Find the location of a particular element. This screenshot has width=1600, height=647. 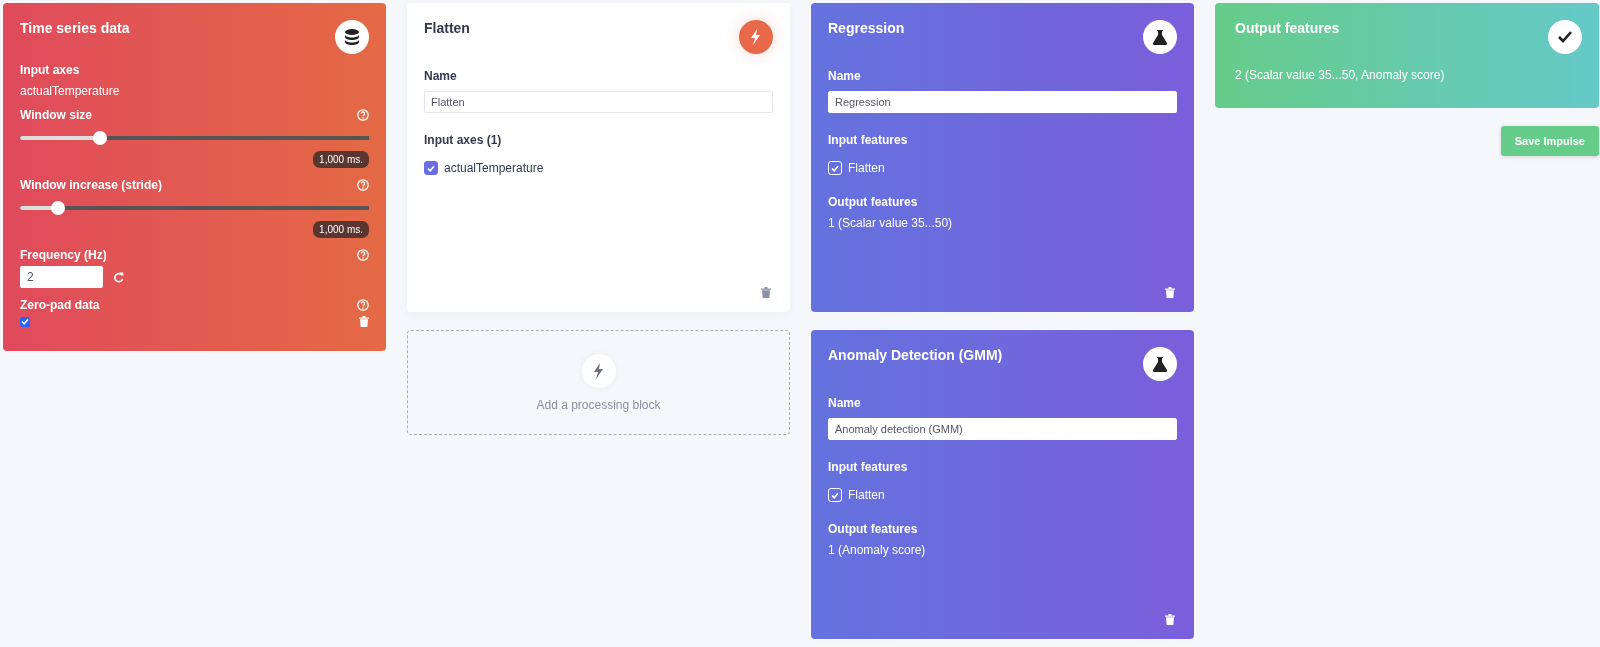

field-label: Frequency (Hz) is located at coordinates (63, 255).